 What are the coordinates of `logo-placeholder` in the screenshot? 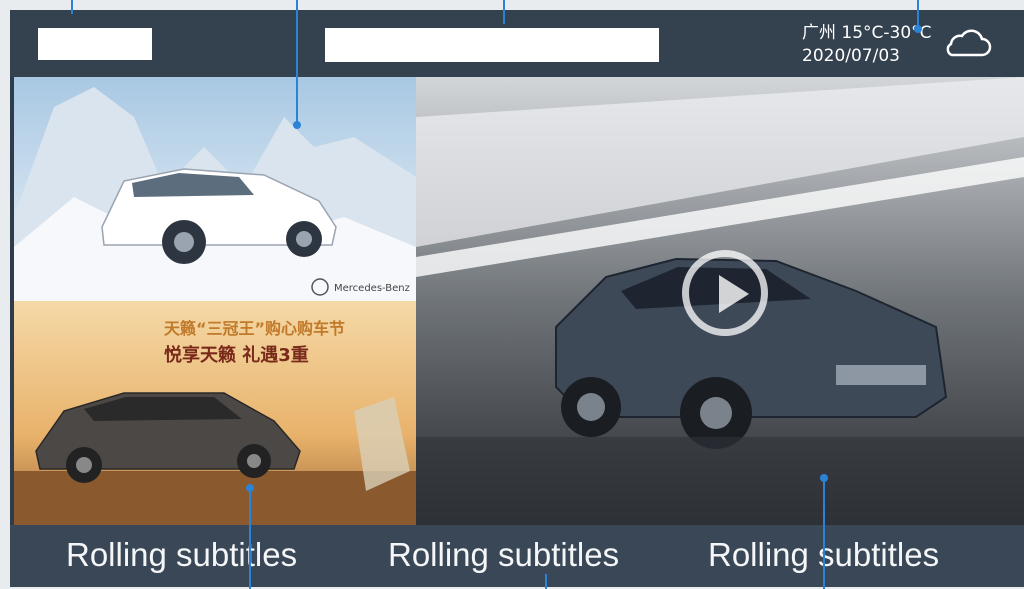 It's located at (95, 44).